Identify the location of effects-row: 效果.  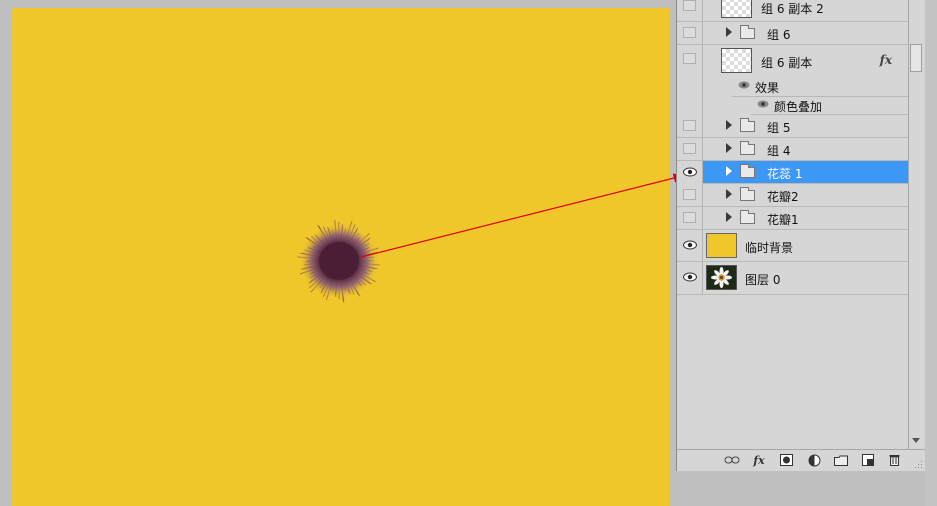
(820, 86).